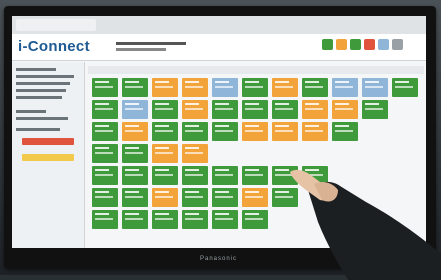 This screenshot has height=280, width=441. What do you see at coordinates (56, 25) in the screenshot?
I see `browser-tab` at bounding box center [56, 25].